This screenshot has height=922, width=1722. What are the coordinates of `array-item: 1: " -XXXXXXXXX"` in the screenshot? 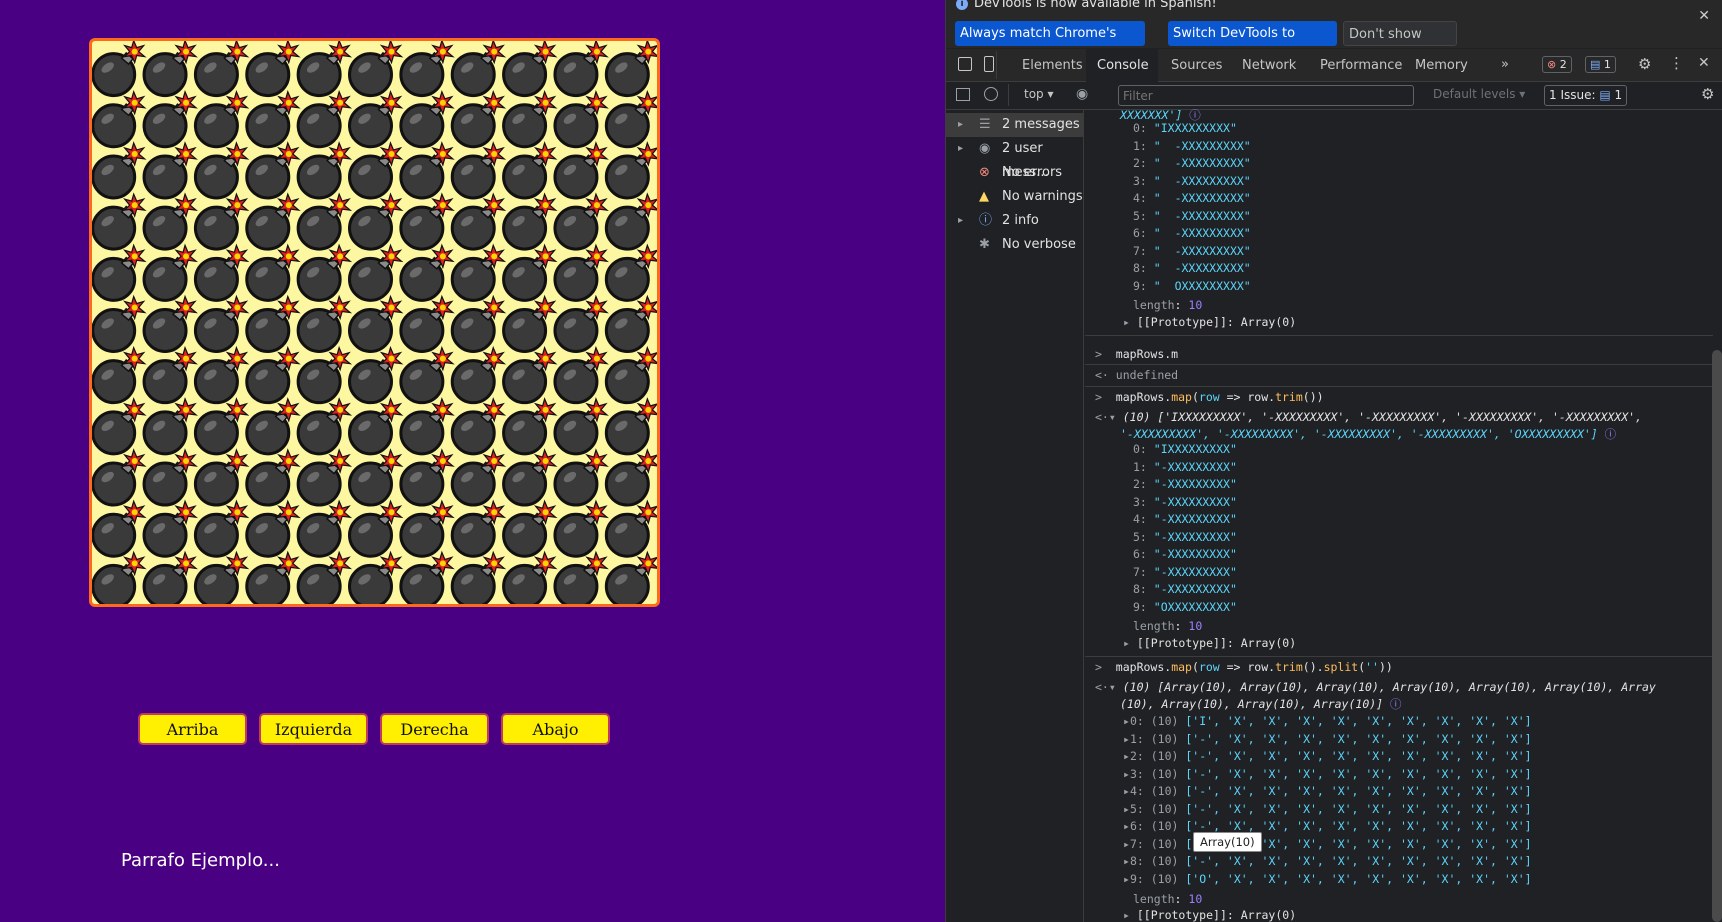 It's located at (1192, 145).